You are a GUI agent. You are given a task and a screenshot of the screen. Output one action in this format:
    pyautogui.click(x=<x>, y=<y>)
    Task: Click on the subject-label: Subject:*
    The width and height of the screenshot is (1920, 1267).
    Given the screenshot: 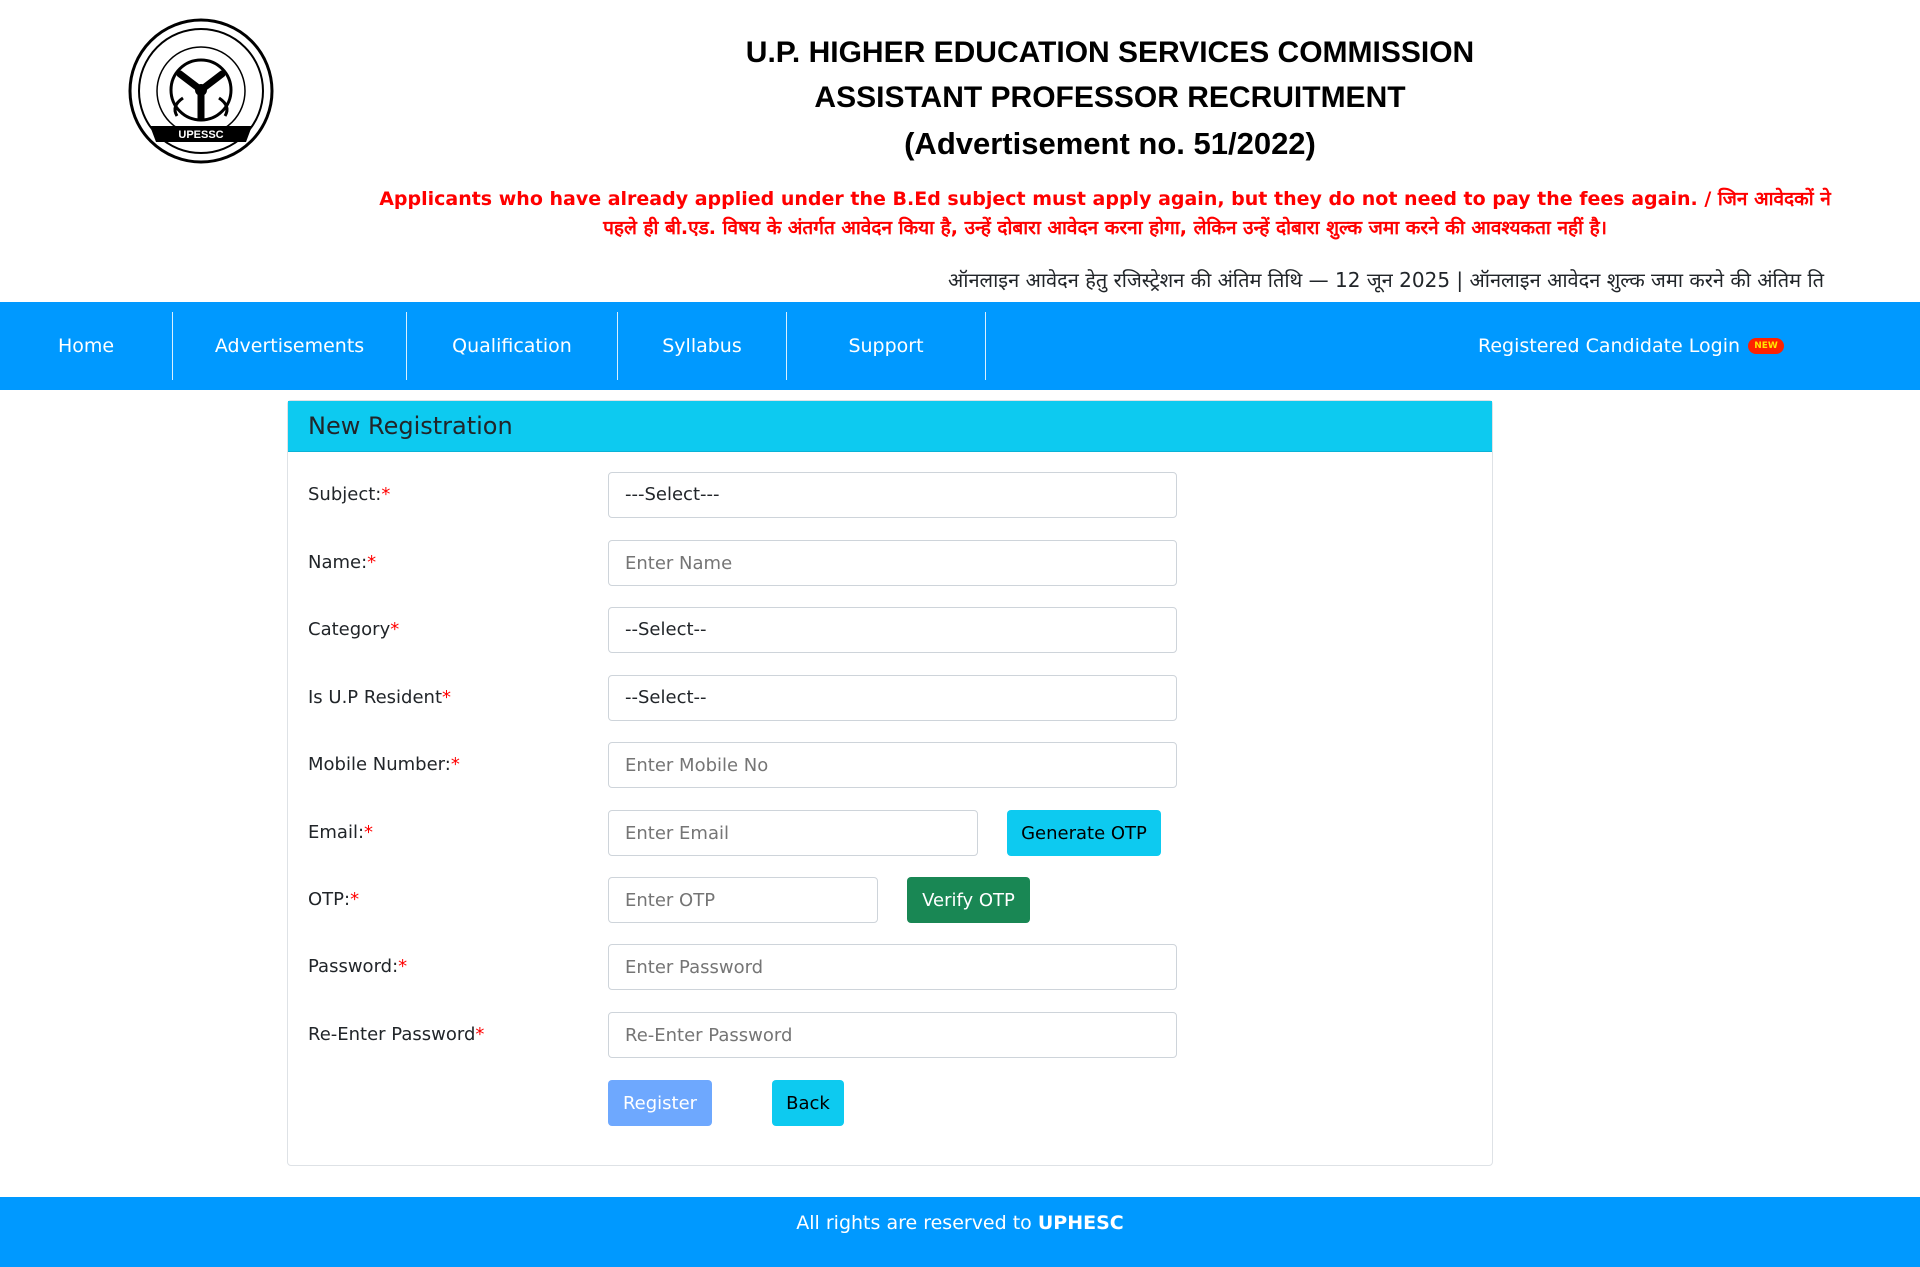 What is the action you would take?
    pyautogui.click(x=349, y=494)
    